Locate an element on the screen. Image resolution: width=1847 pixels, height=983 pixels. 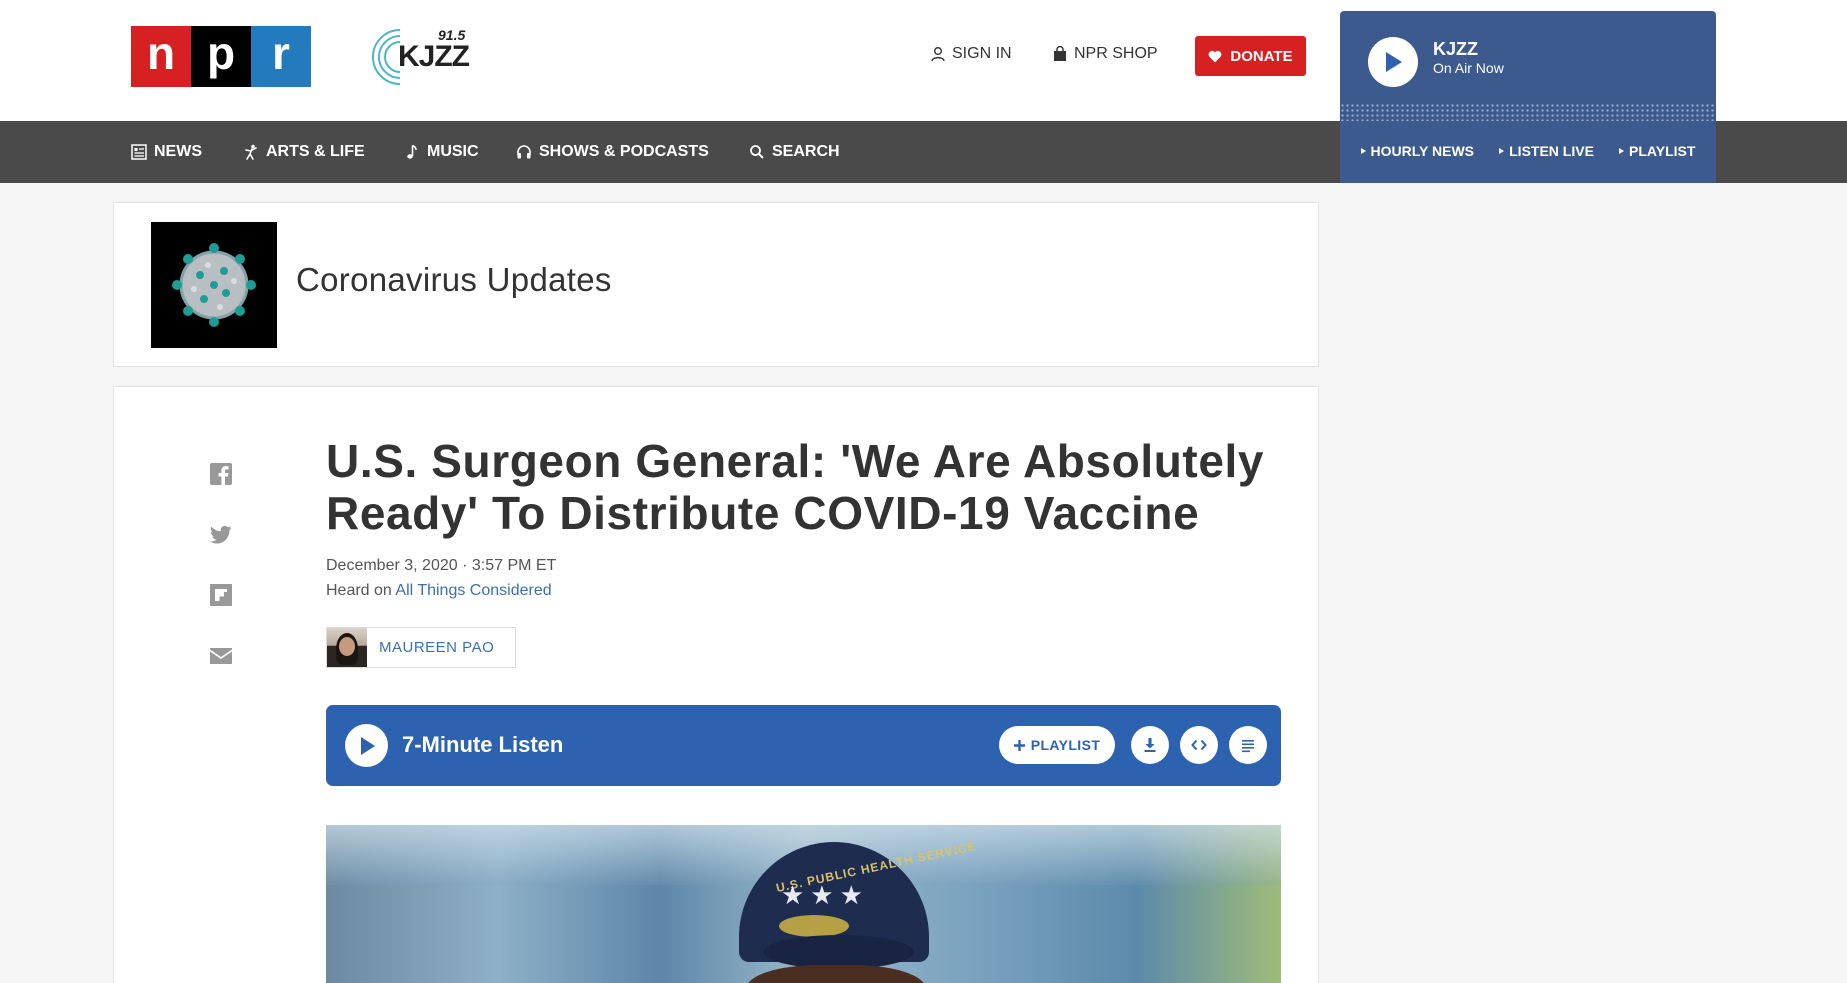
hourly-news-link: HOURLY NEWS is located at coordinates (1417, 151).